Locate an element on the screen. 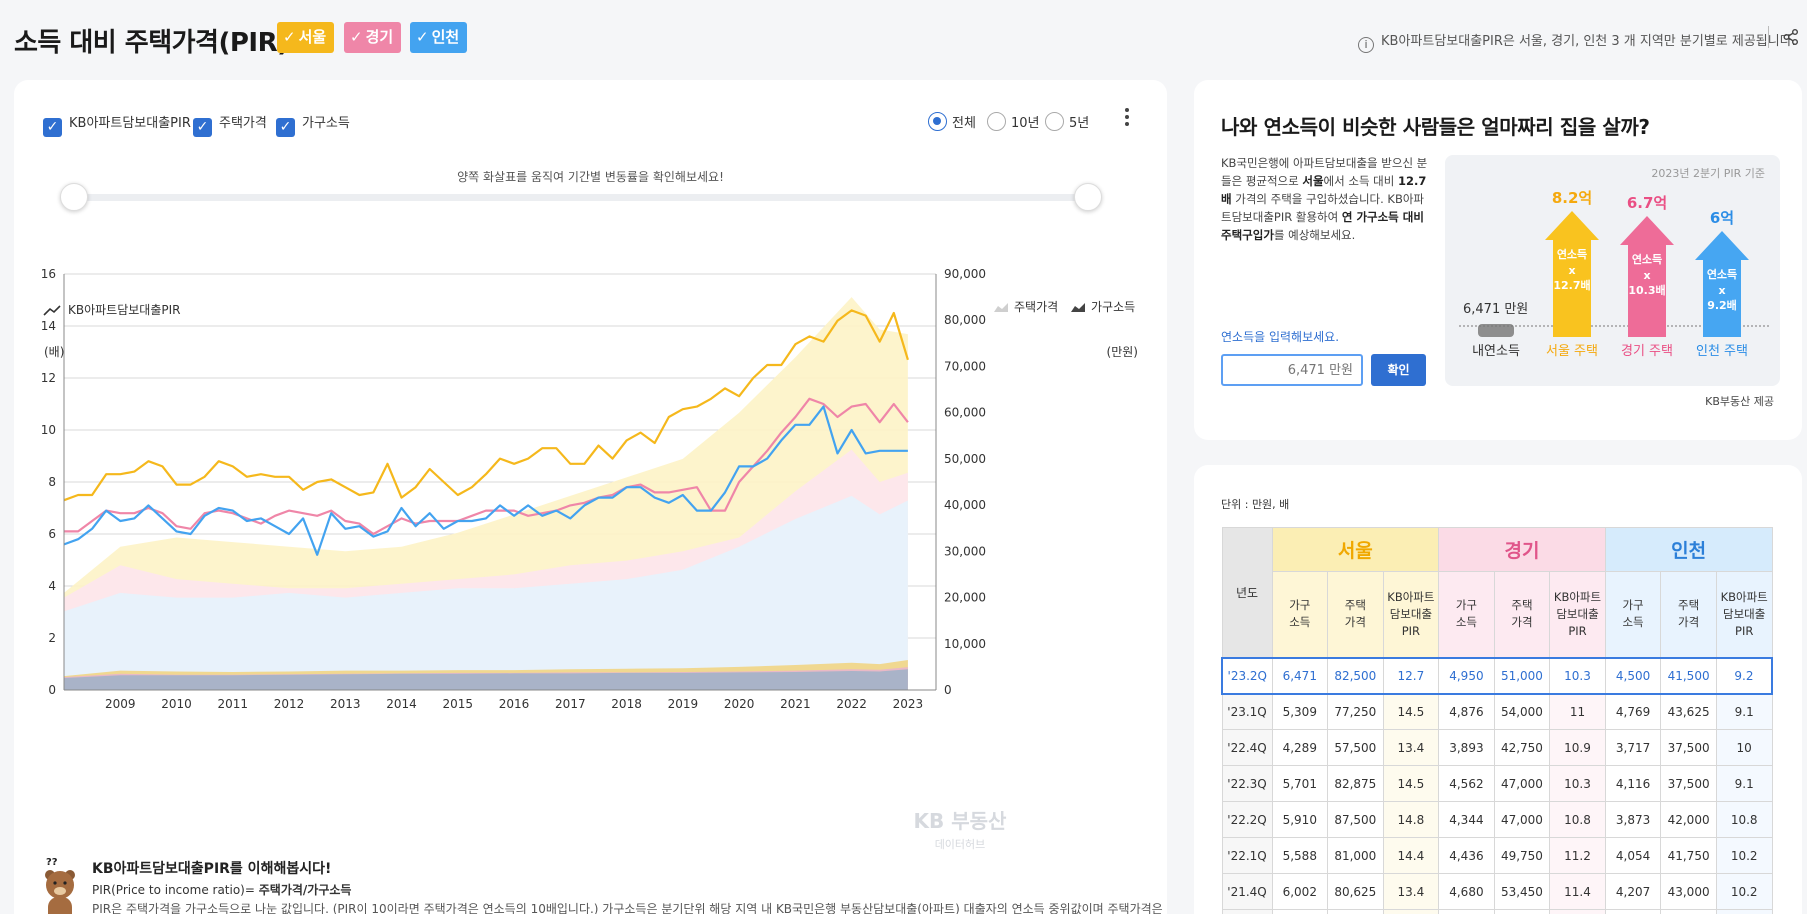  more-menu-icon is located at coordinates (1127, 118).